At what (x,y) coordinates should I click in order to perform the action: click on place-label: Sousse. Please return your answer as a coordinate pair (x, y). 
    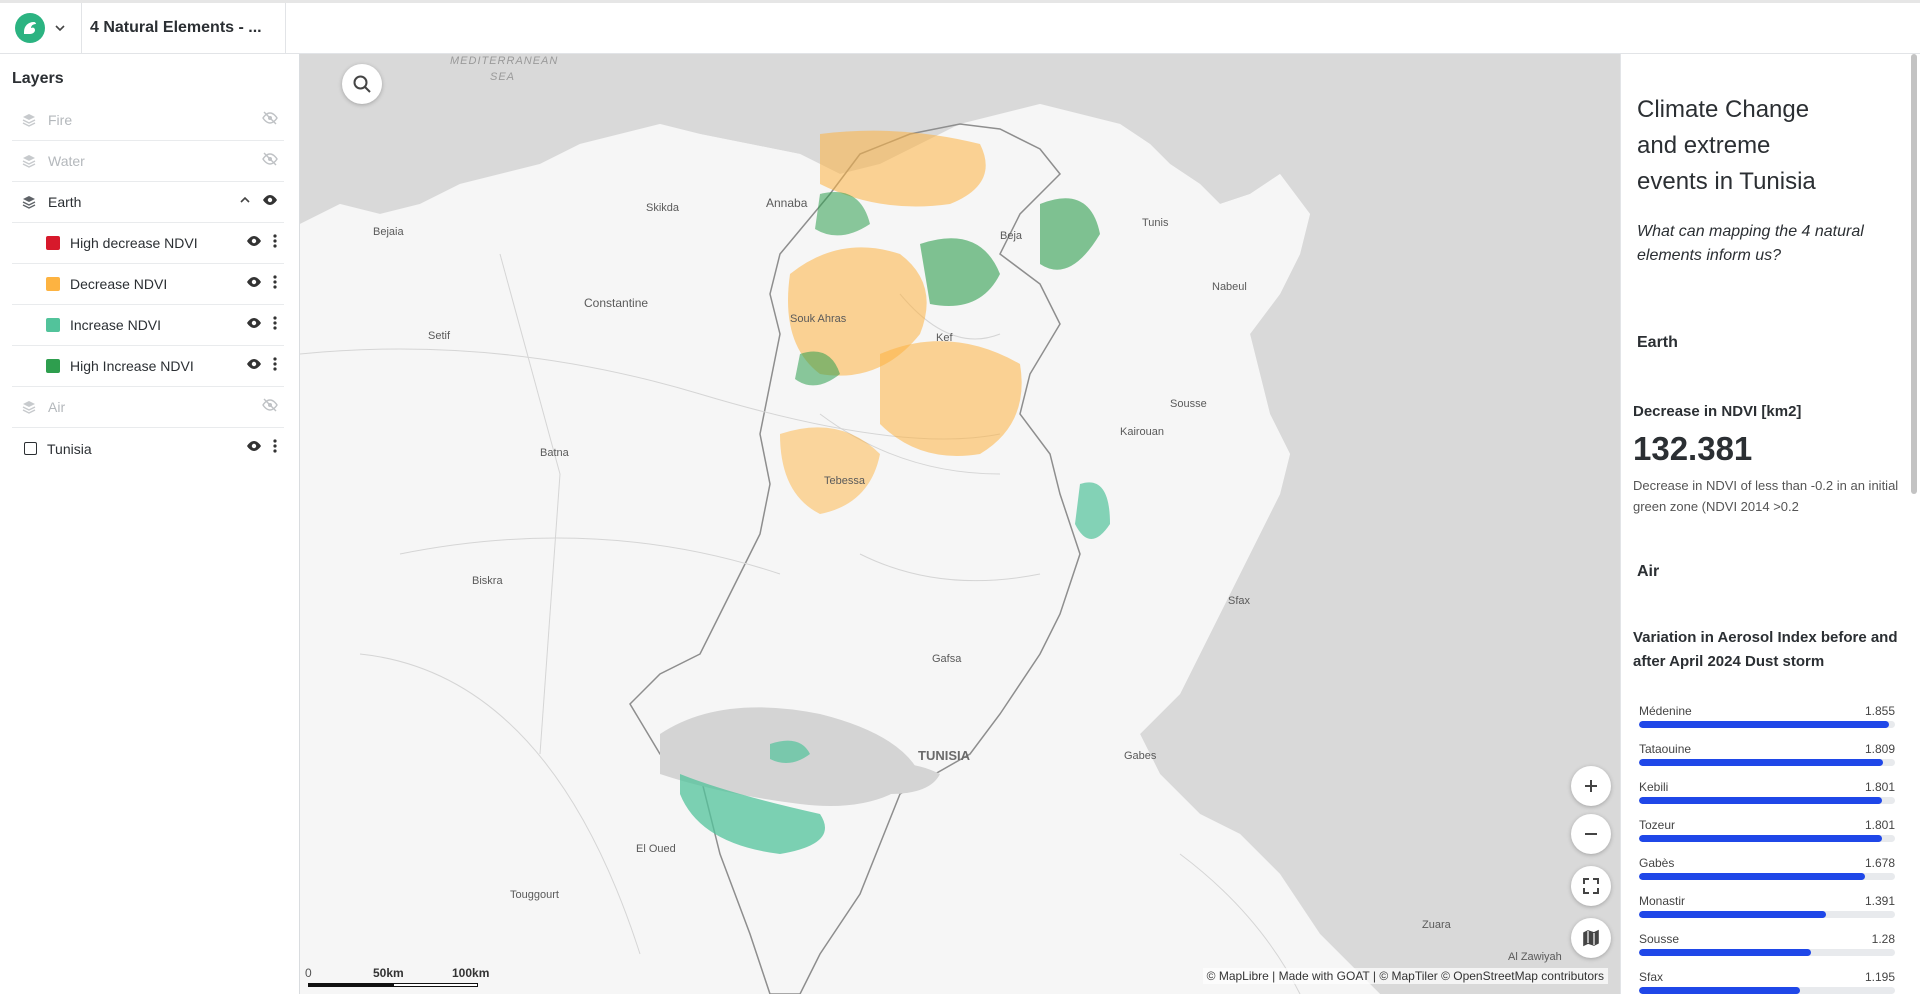
    Looking at the image, I should click on (1188, 404).